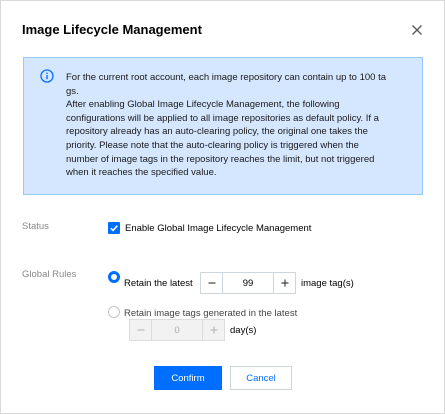 This screenshot has height=414, width=445. Describe the element at coordinates (112, 29) in the screenshot. I see `dialog-title: Image Lifecycle Management` at that location.